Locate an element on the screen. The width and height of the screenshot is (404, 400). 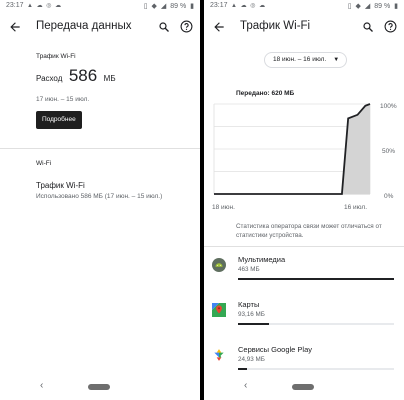
usage-period: 17 июн. – 15 июл. is located at coordinates (63, 99).